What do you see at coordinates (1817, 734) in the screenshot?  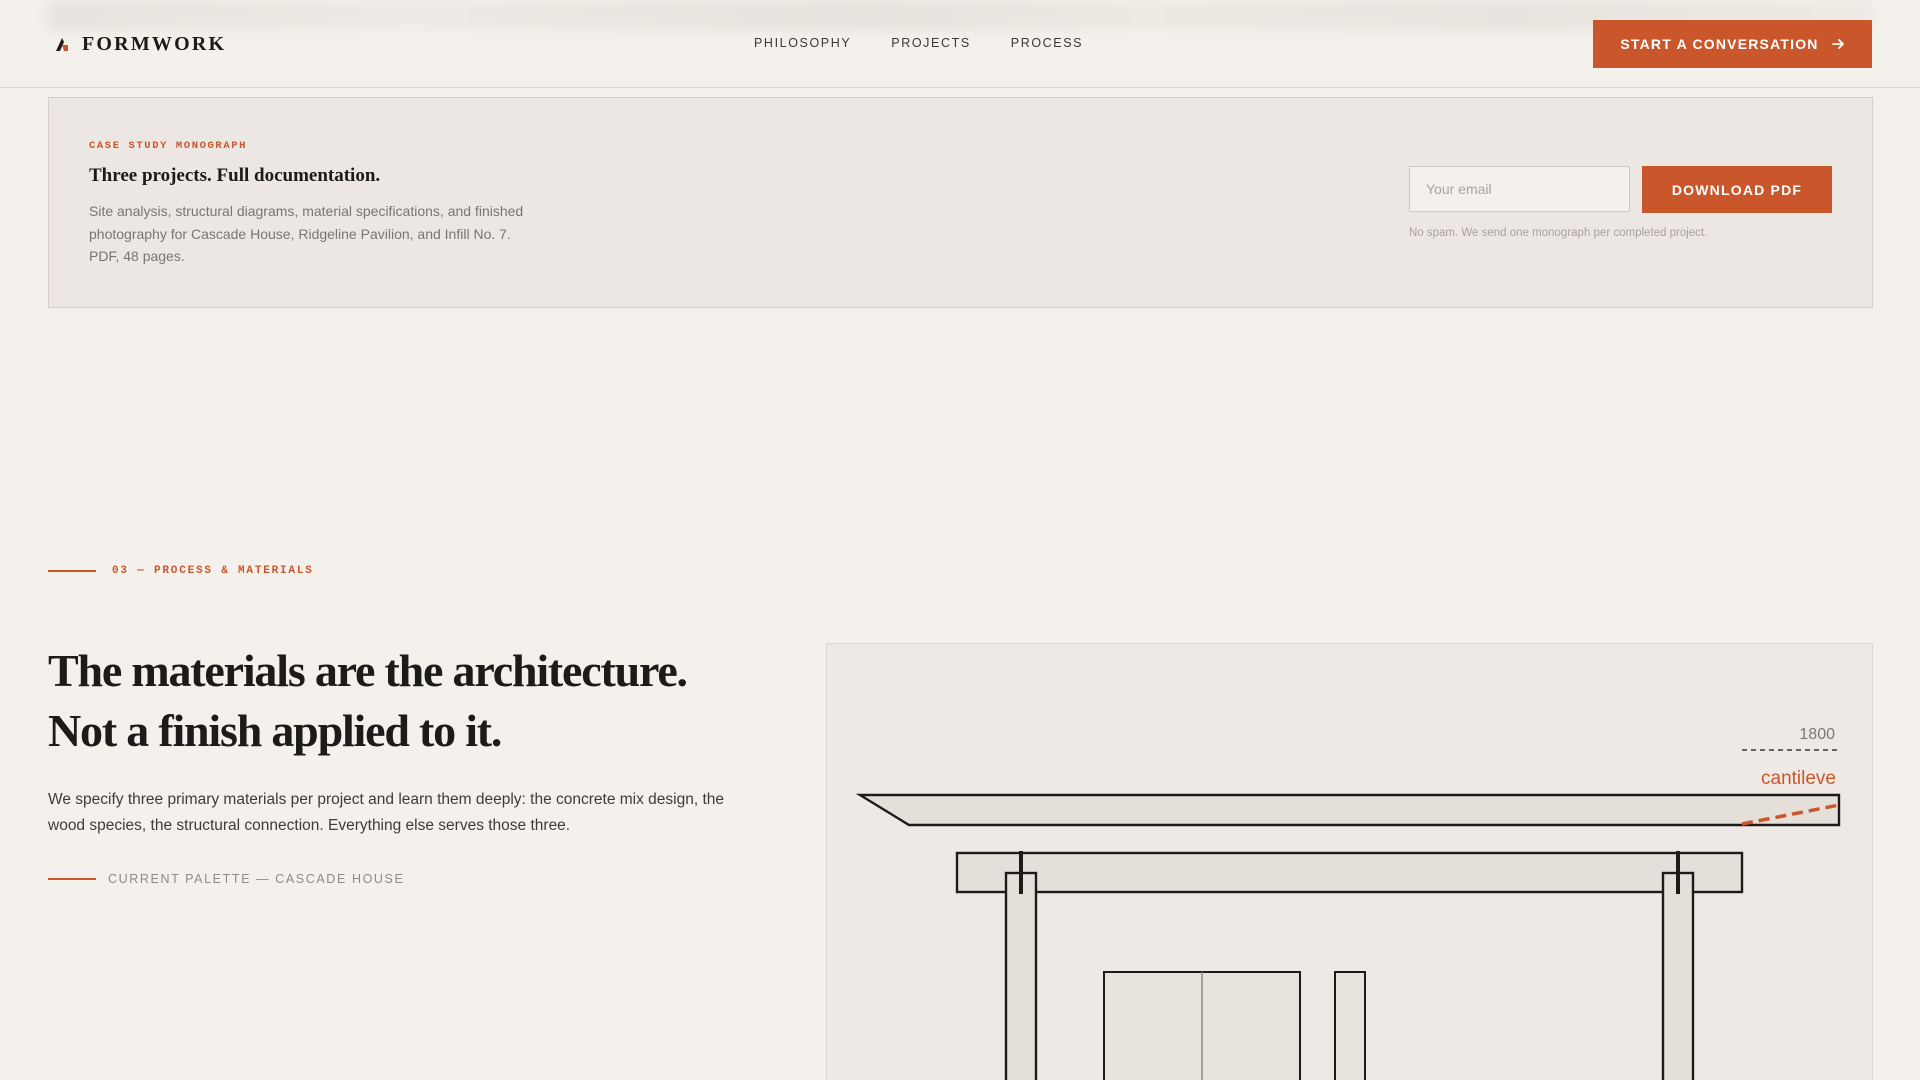 I see `dimension-label: 1800` at bounding box center [1817, 734].